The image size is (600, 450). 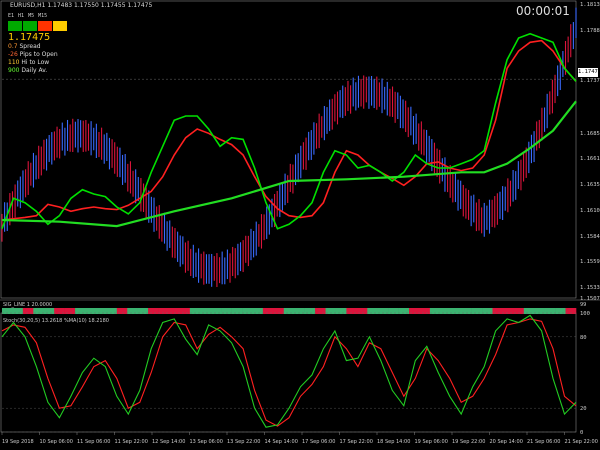 I want to click on x-tick-label: 11 Sep 22:00, so click(x=131, y=442).